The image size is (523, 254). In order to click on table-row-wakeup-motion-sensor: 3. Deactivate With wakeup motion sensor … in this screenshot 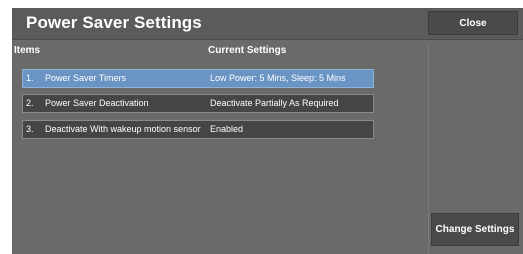, I will do `click(198, 129)`.